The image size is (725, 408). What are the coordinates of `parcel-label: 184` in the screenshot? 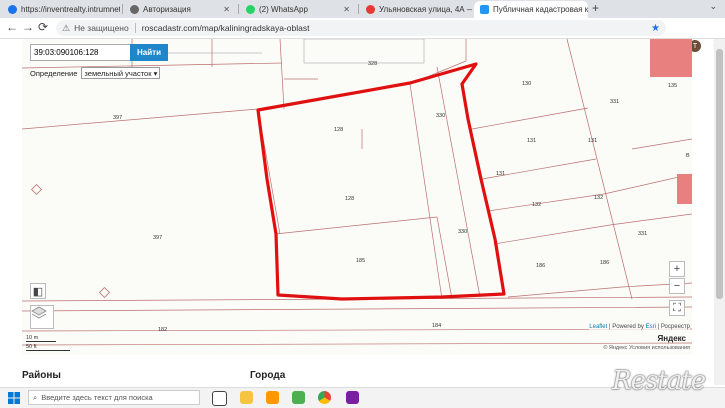 It's located at (436, 326).